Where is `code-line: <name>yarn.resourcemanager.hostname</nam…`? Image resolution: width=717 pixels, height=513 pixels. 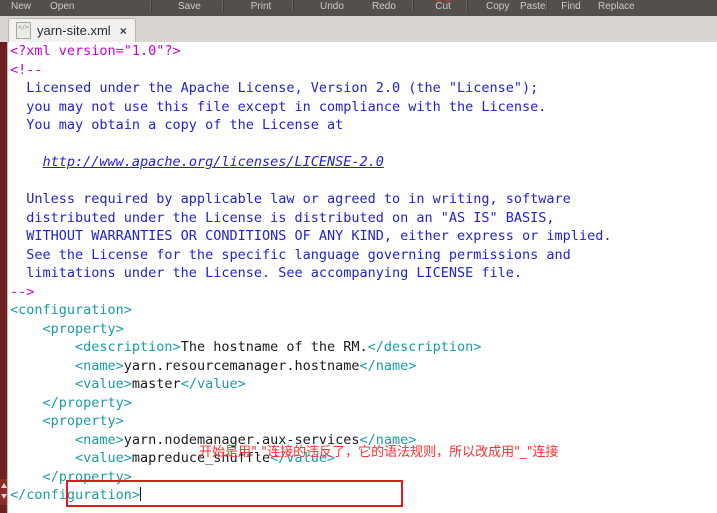 code-line: <name>yarn.resourcemanager.hostname</nam… is located at coordinates (363, 366).